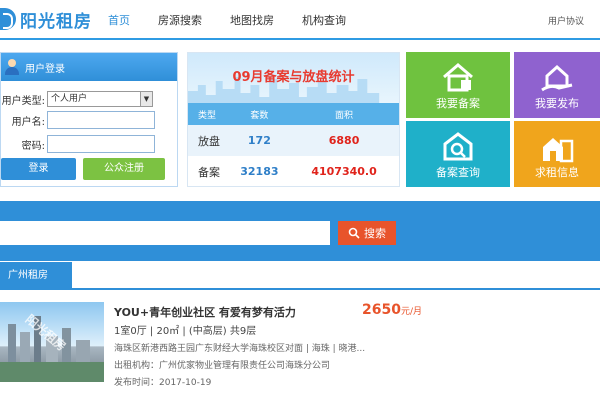 Image resolution: width=600 pixels, height=400 pixels. I want to click on stats-count: 172, so click(259, 140).